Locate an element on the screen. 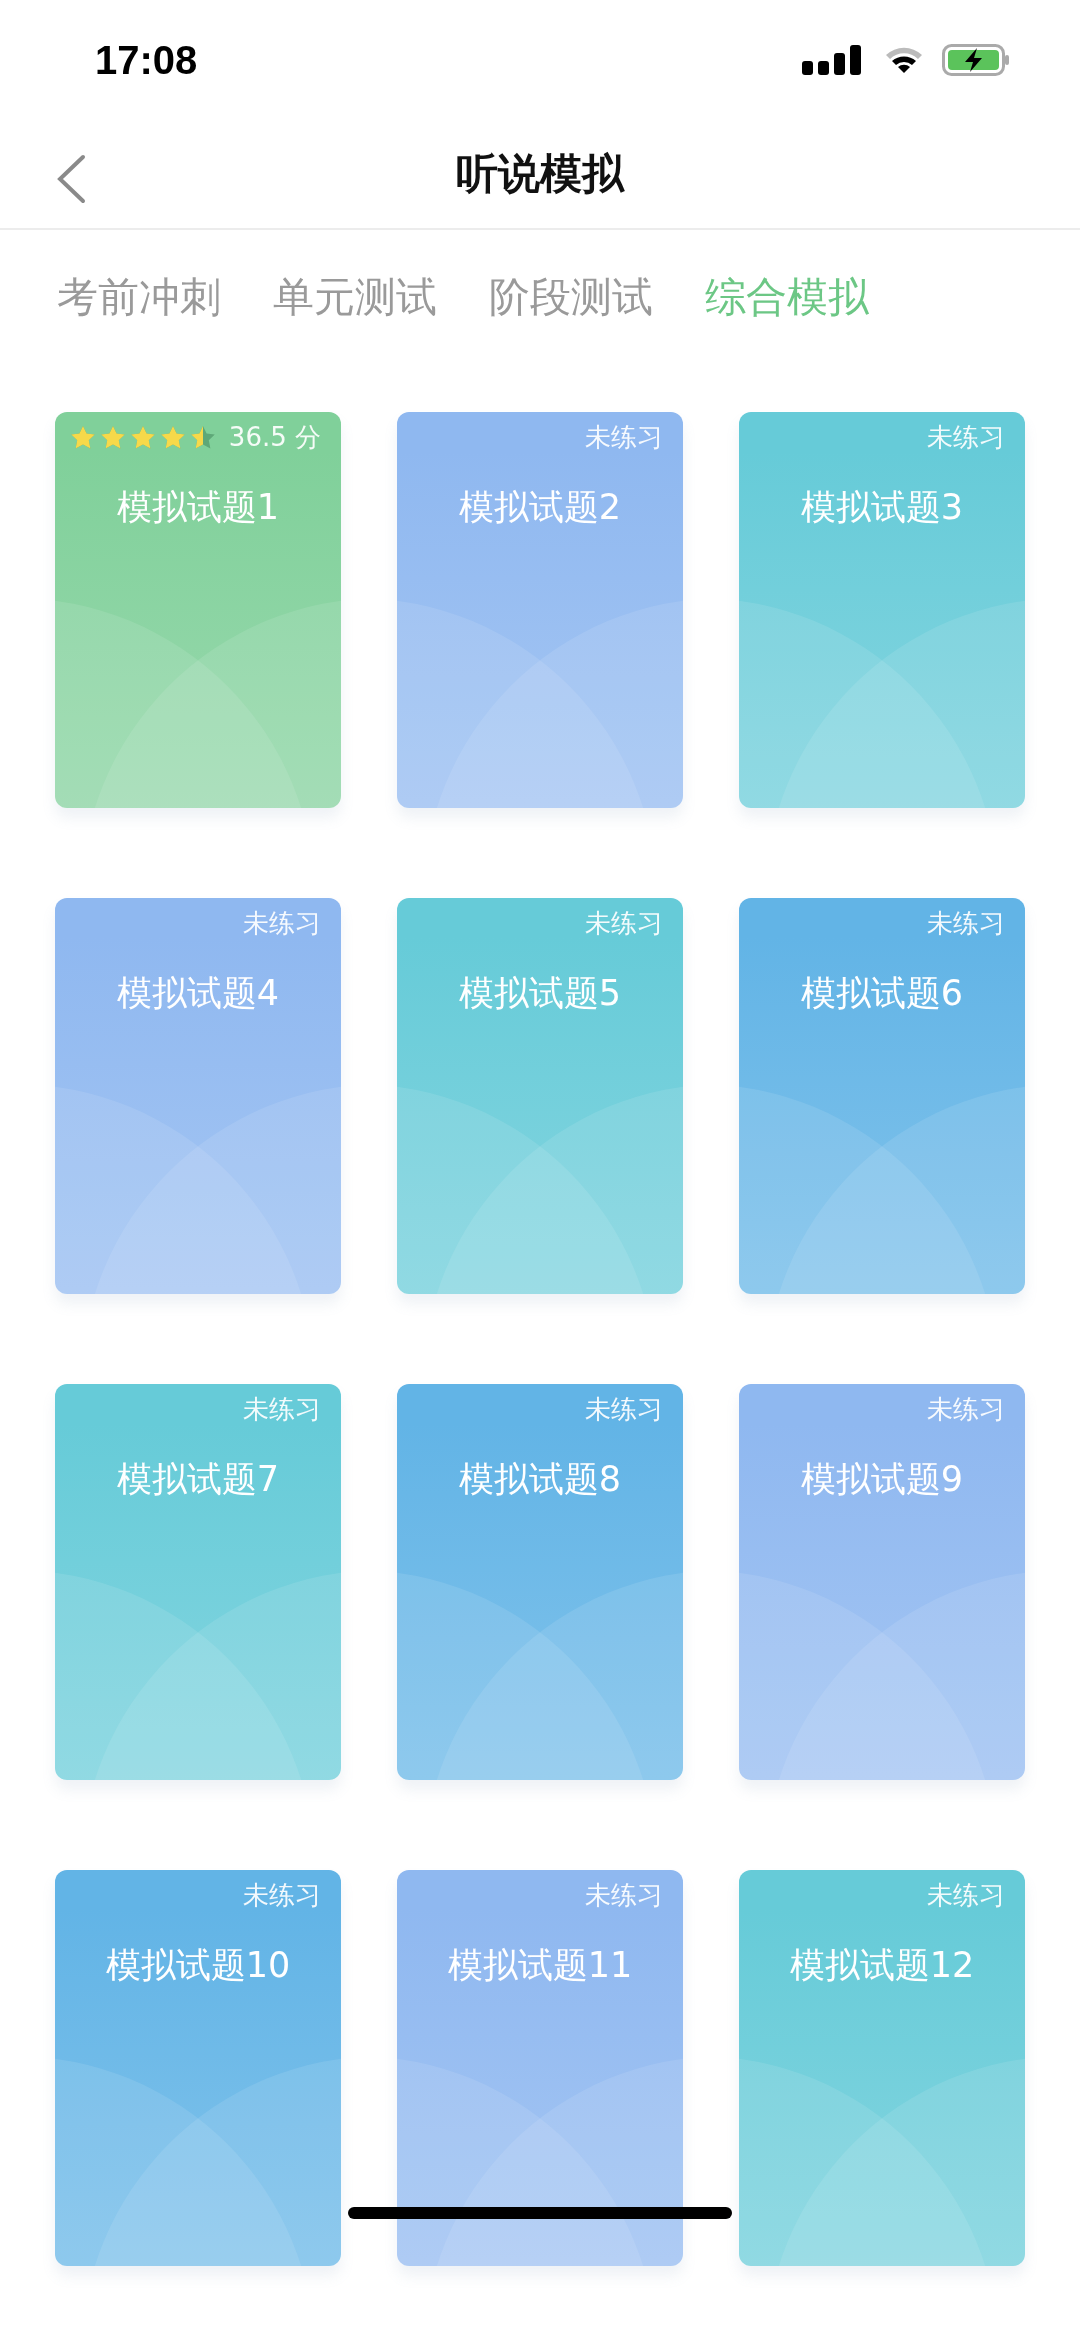 Image resolution: width=1080 pixels, height=2337 pixels. card-title: 模拟试题7 is located at coordinates (198, 1479).